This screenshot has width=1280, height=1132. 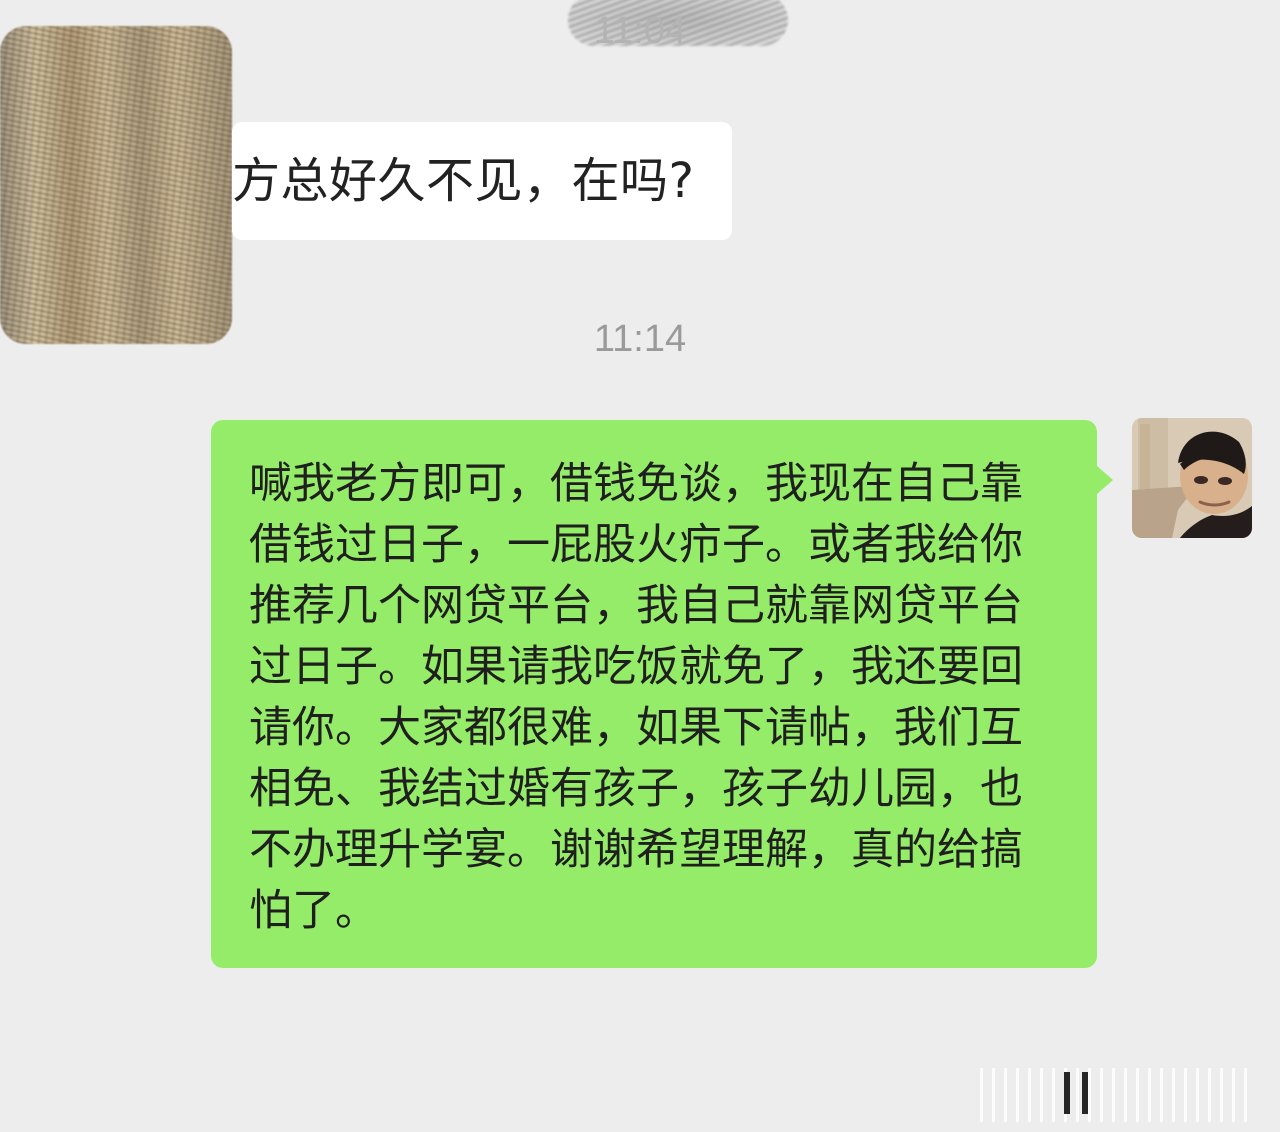 What do you see at coordinates (640, 339) in the screenshot?
I see `timestamp-middle: 11:14` at bounding box center [640, 339].